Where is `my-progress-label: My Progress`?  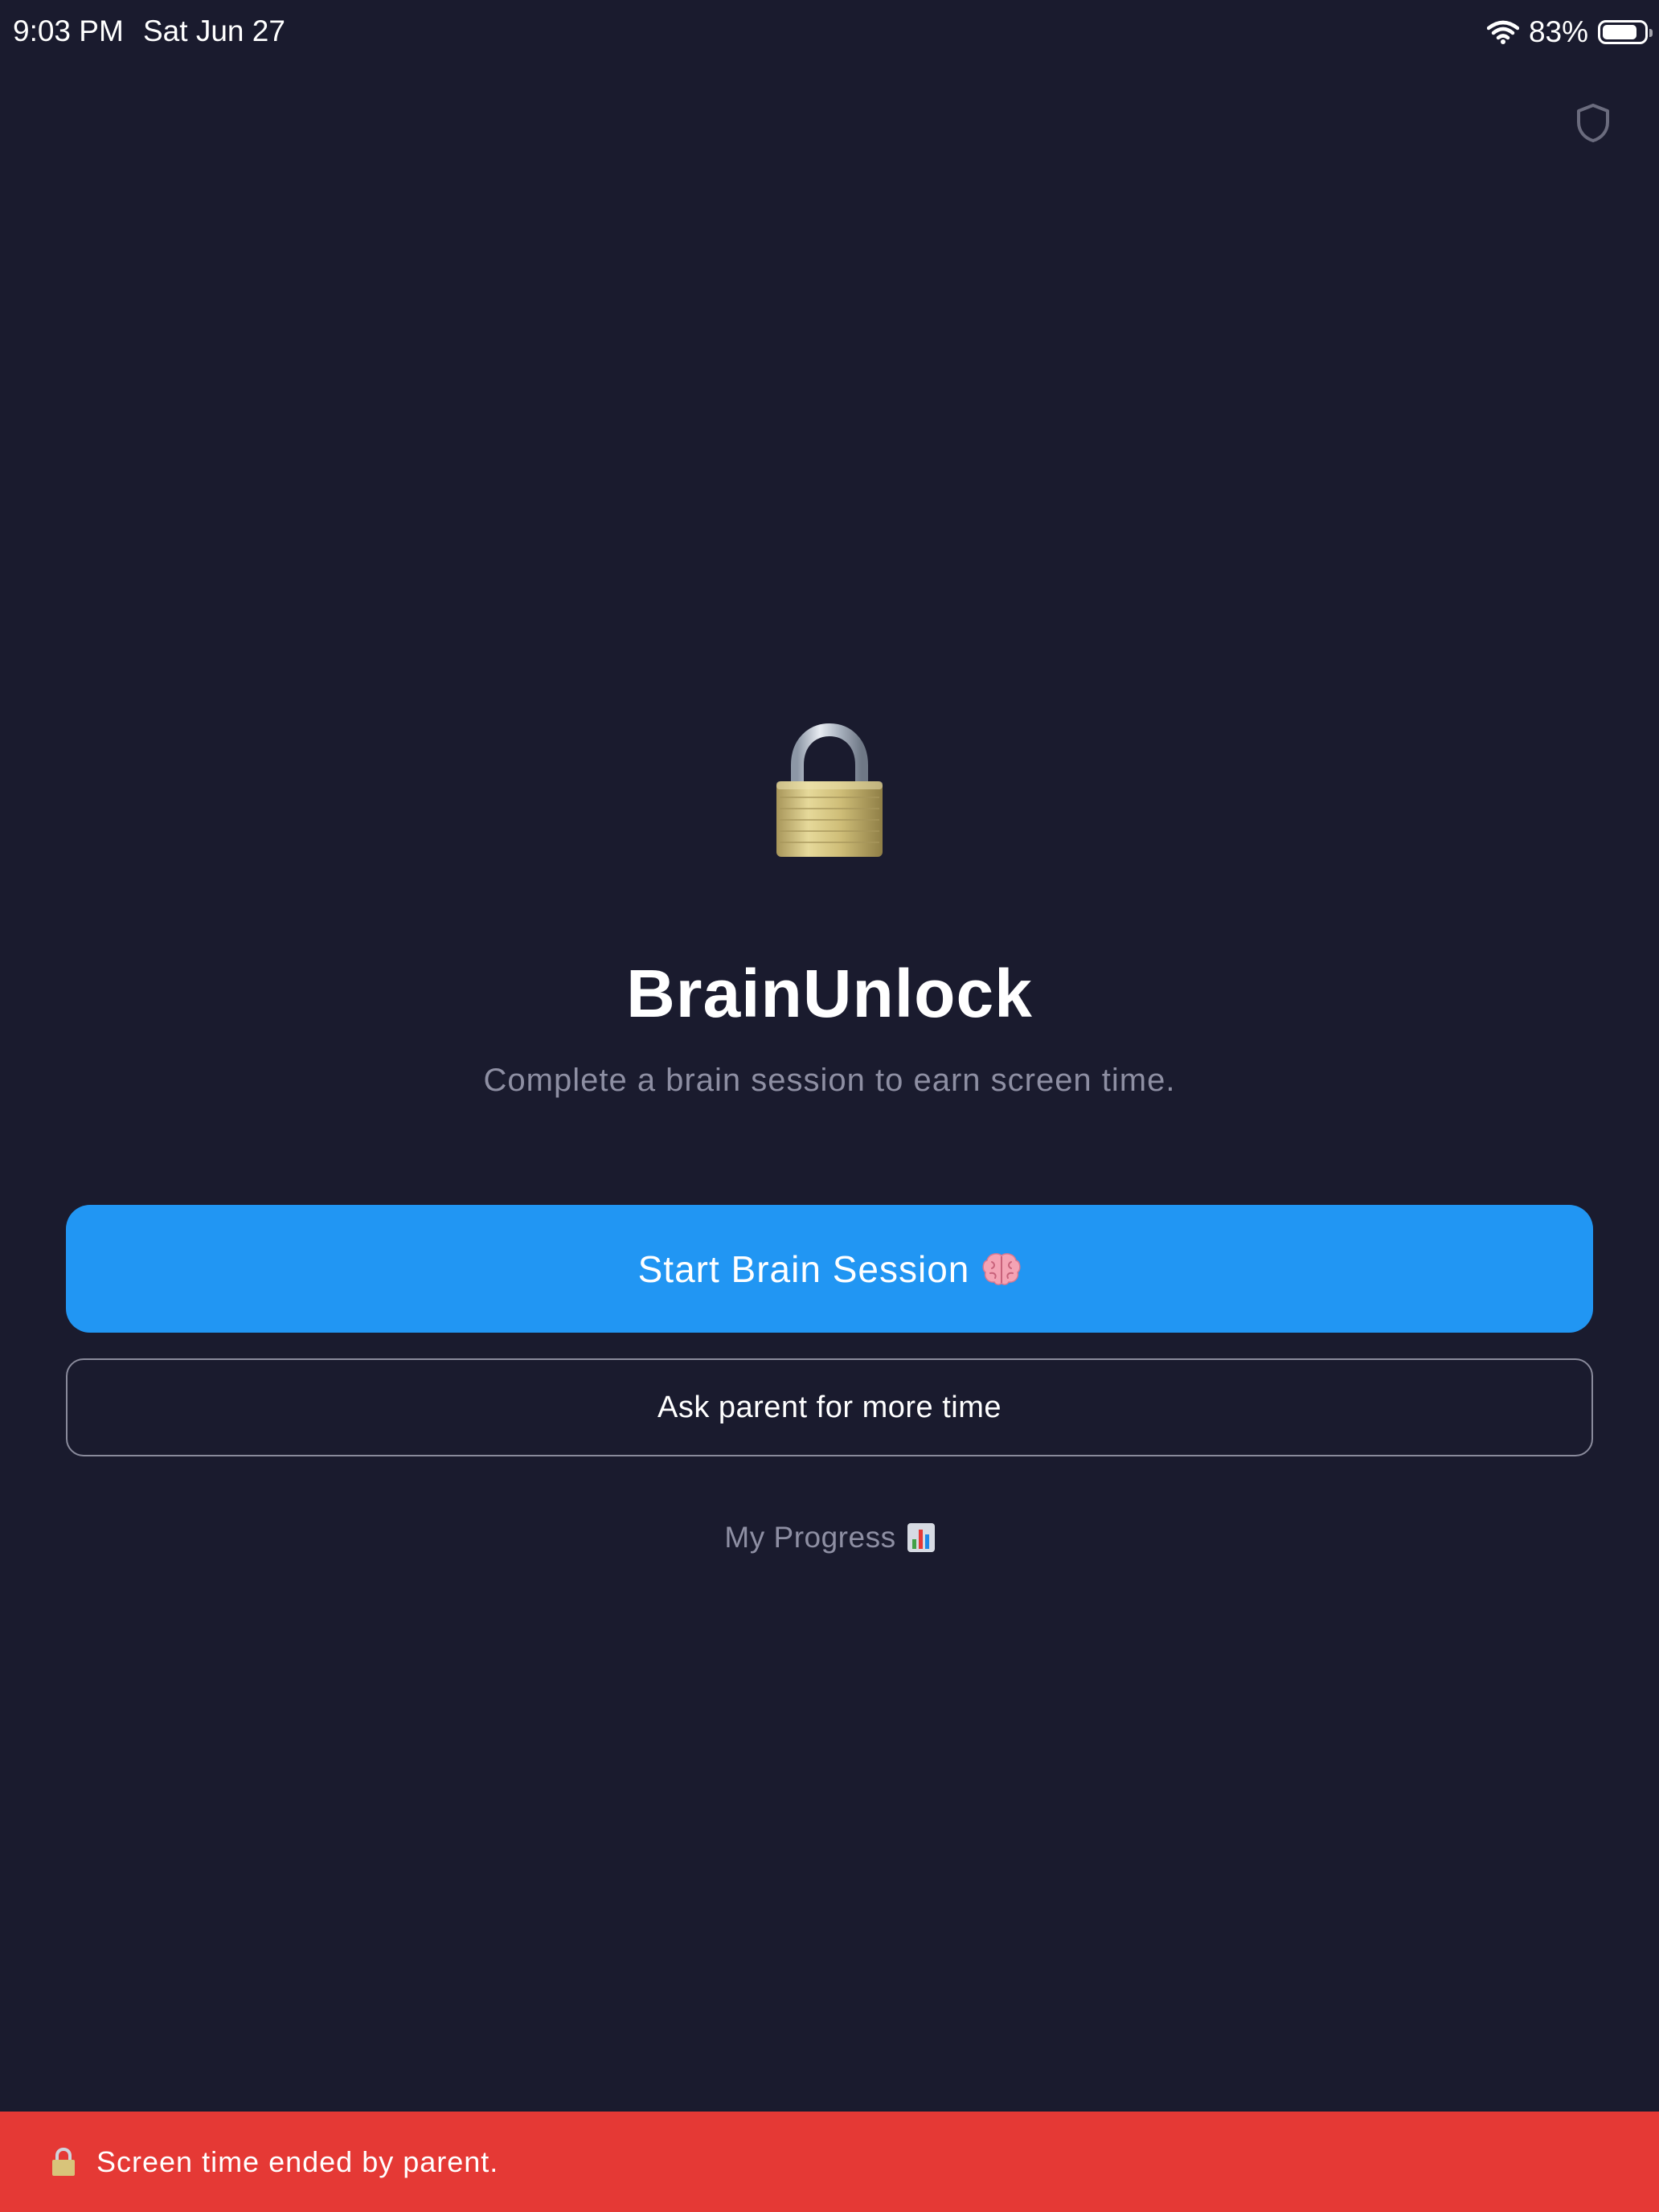 my-progress-label: My Progress is located at coordinates (810, 1537).